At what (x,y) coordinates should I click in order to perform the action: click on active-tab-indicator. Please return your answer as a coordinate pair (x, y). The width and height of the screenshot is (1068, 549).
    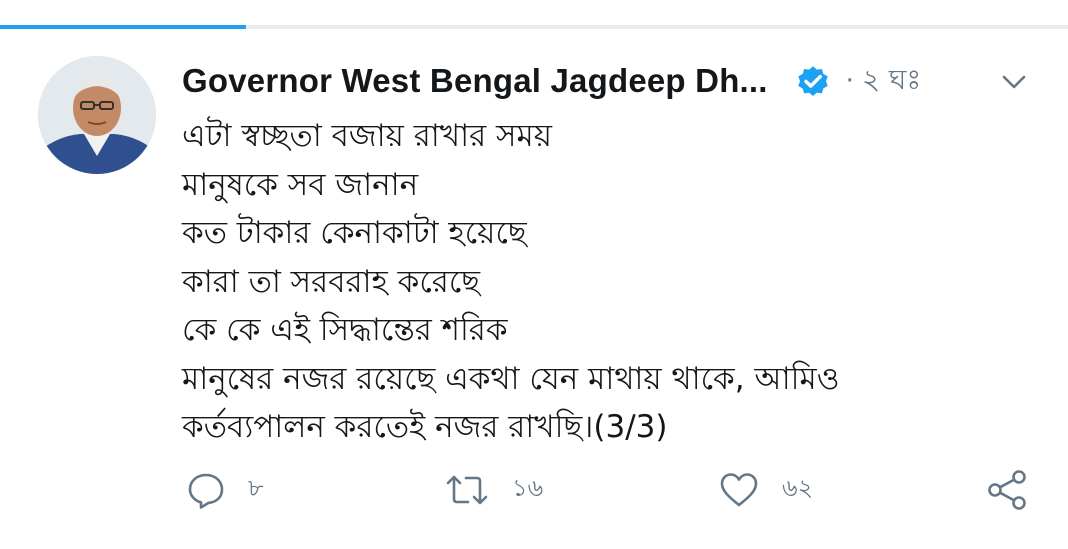
    Looking at the image, I should click on (123, 27).